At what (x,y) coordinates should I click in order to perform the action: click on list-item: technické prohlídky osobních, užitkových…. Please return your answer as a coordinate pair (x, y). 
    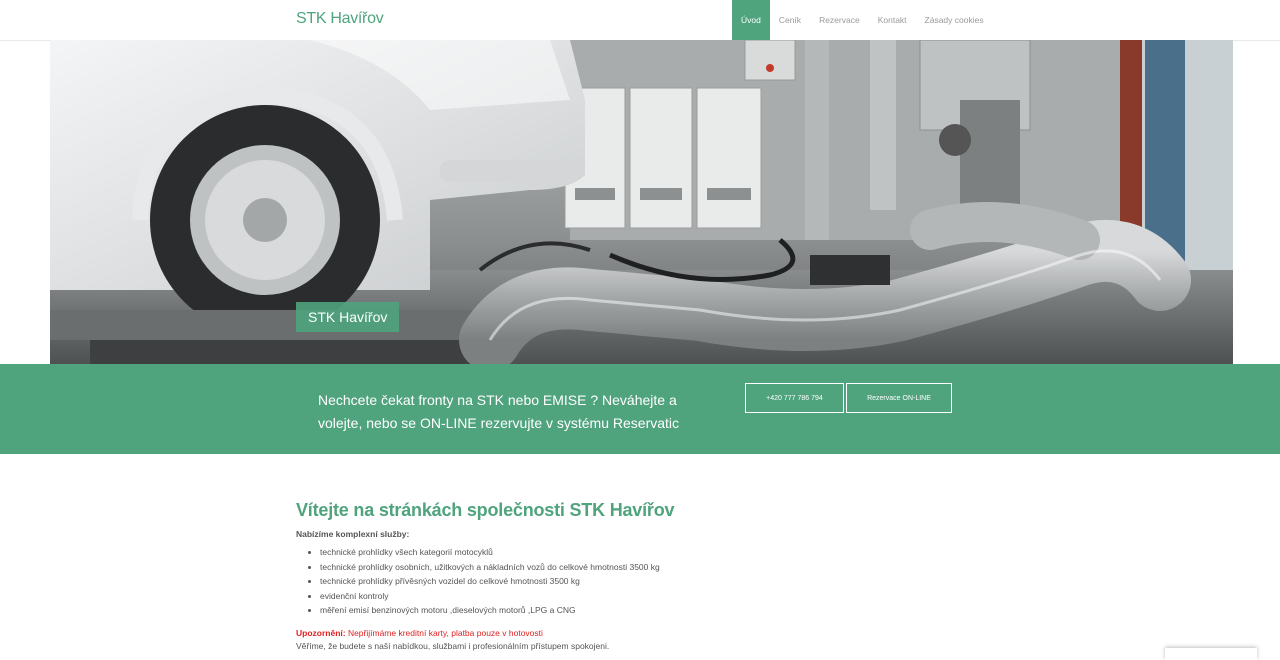
    Looking at the image, I should click on (628, 567).